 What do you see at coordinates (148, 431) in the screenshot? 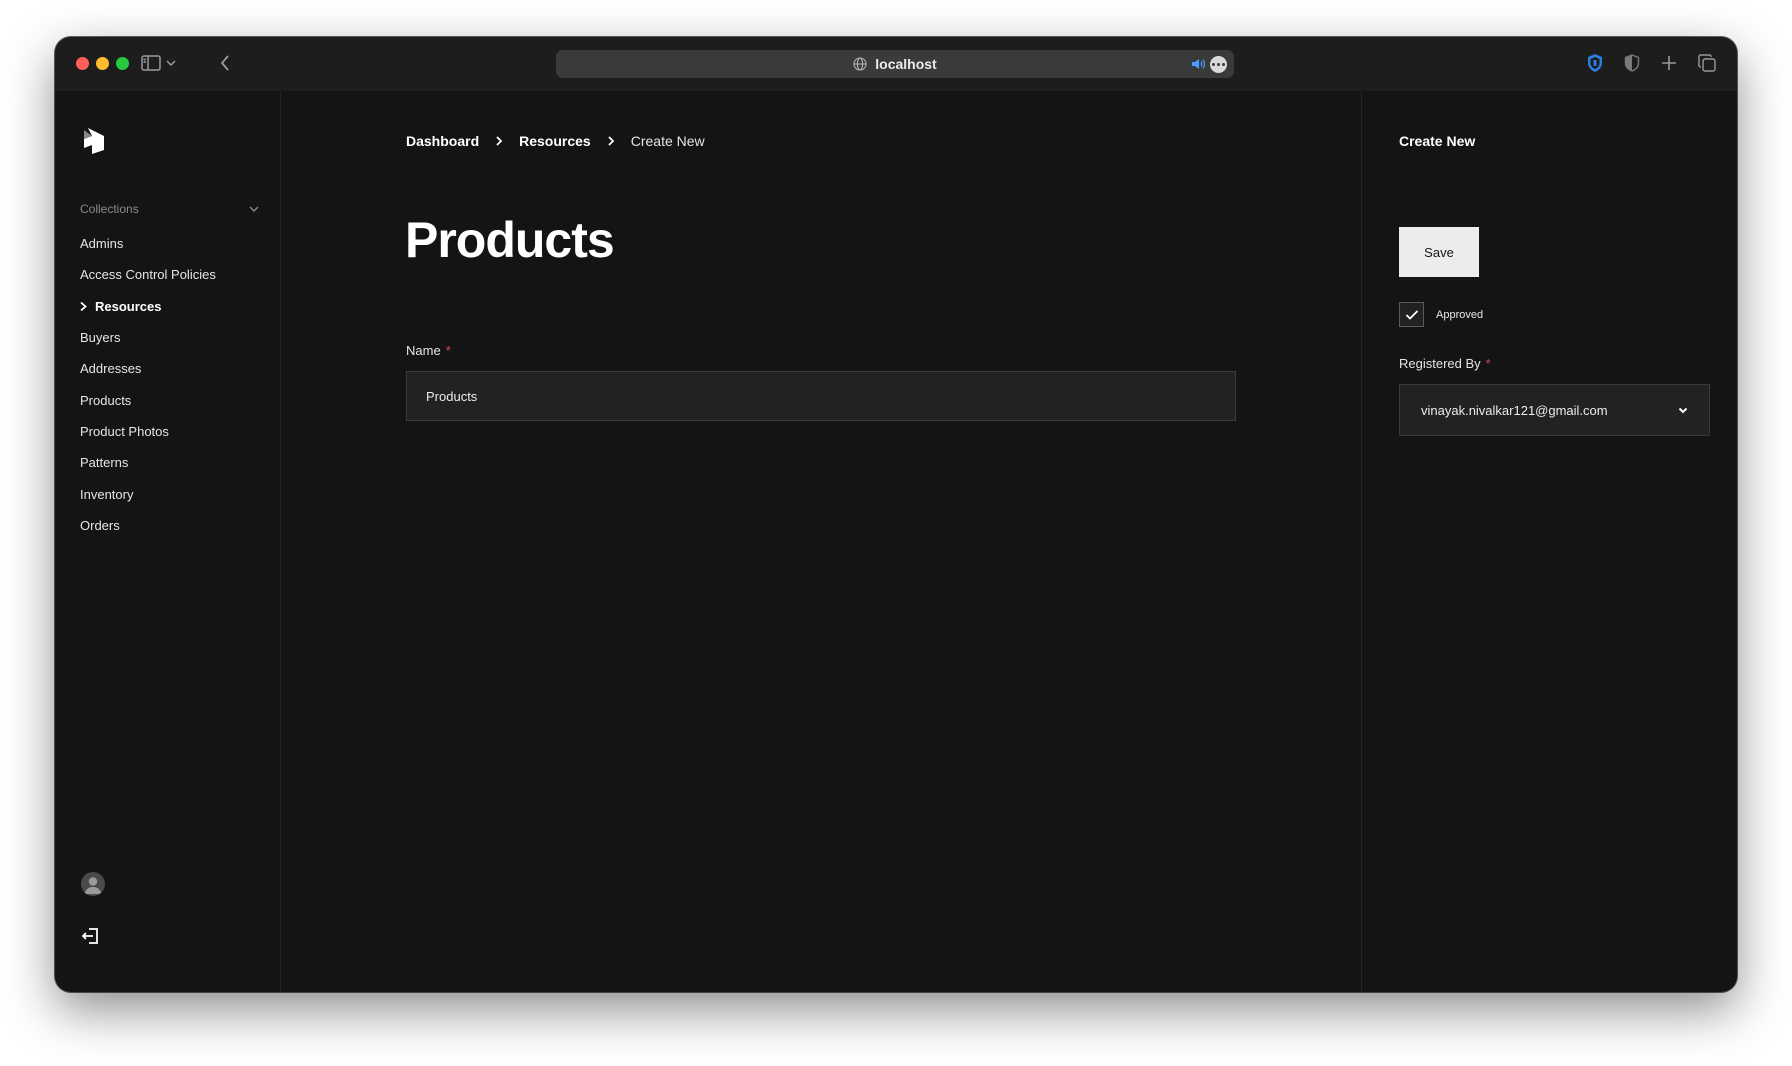
I see `sidebar-item-product-photos: Product Photos` at bounding box center [148, 431].